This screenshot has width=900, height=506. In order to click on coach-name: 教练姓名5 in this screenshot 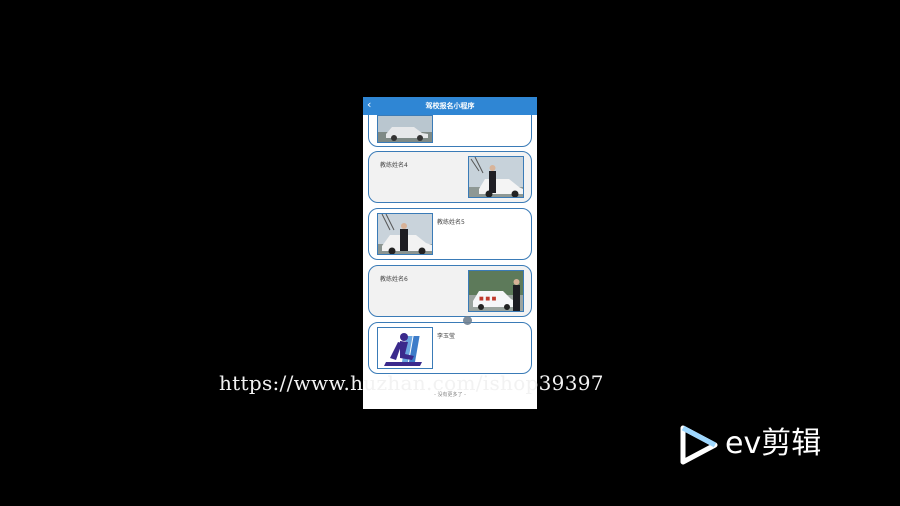, I will do `click(451, 222)`.